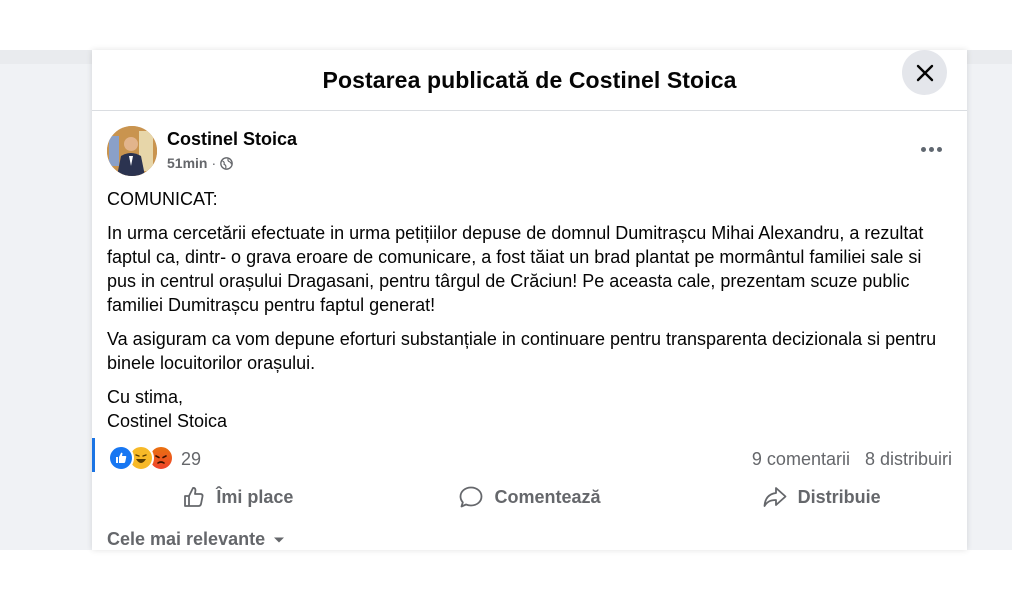 The height and width of the screenshot is (599, 1012). I want to click on avatar-photo, so click(132, 151).